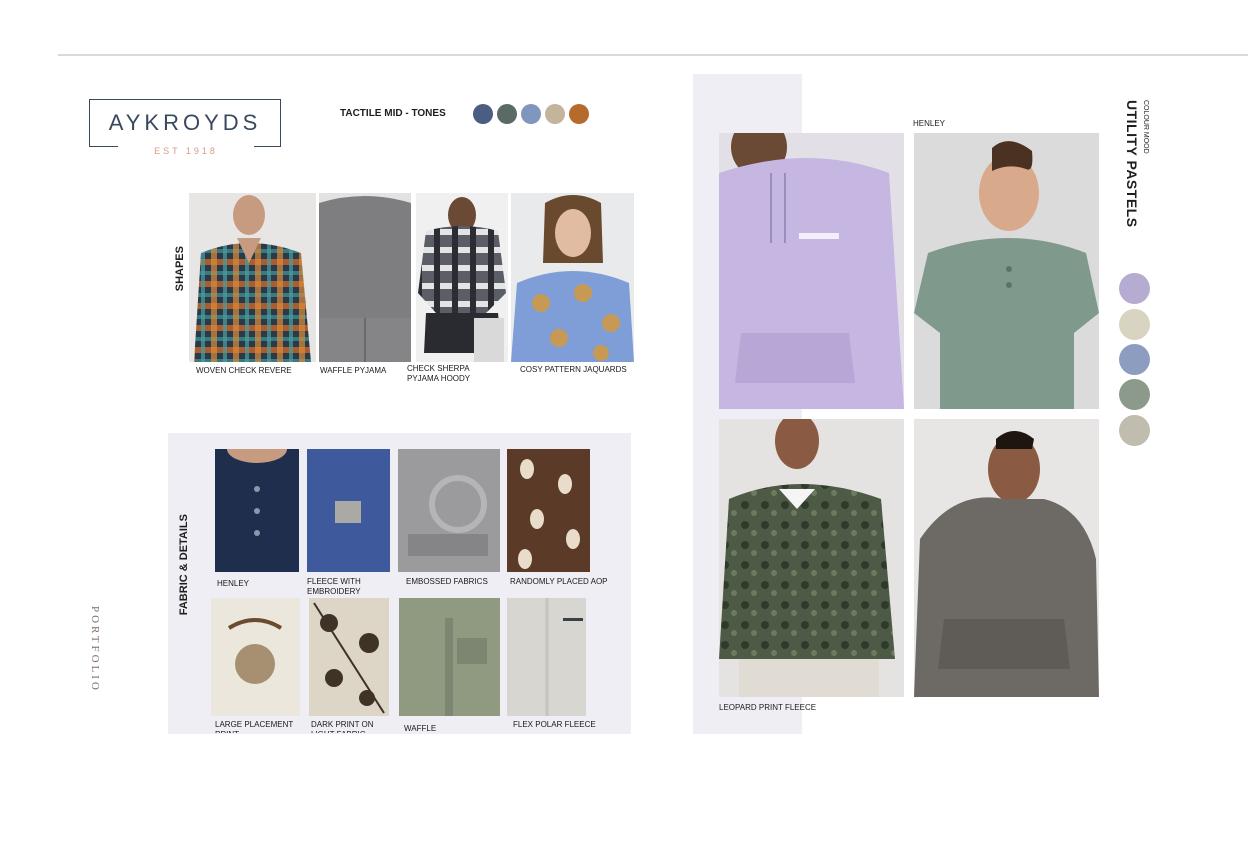  I want to click on photo-randomly-placed-aop, so click(548, 510).